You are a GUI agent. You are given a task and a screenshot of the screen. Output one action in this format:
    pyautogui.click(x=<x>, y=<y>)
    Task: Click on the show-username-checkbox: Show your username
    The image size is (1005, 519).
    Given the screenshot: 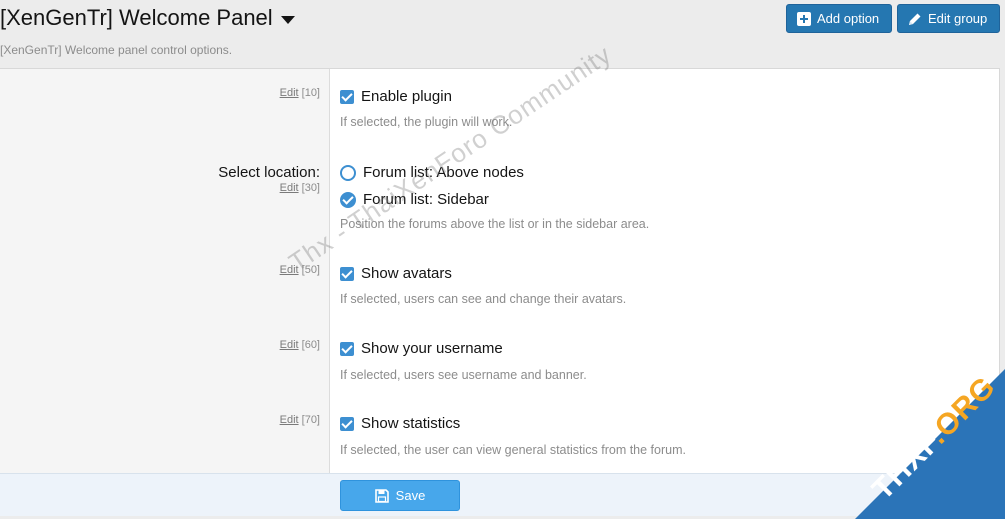 What is the action you would take?
    pyautogui.click(x=421, y=348)
    